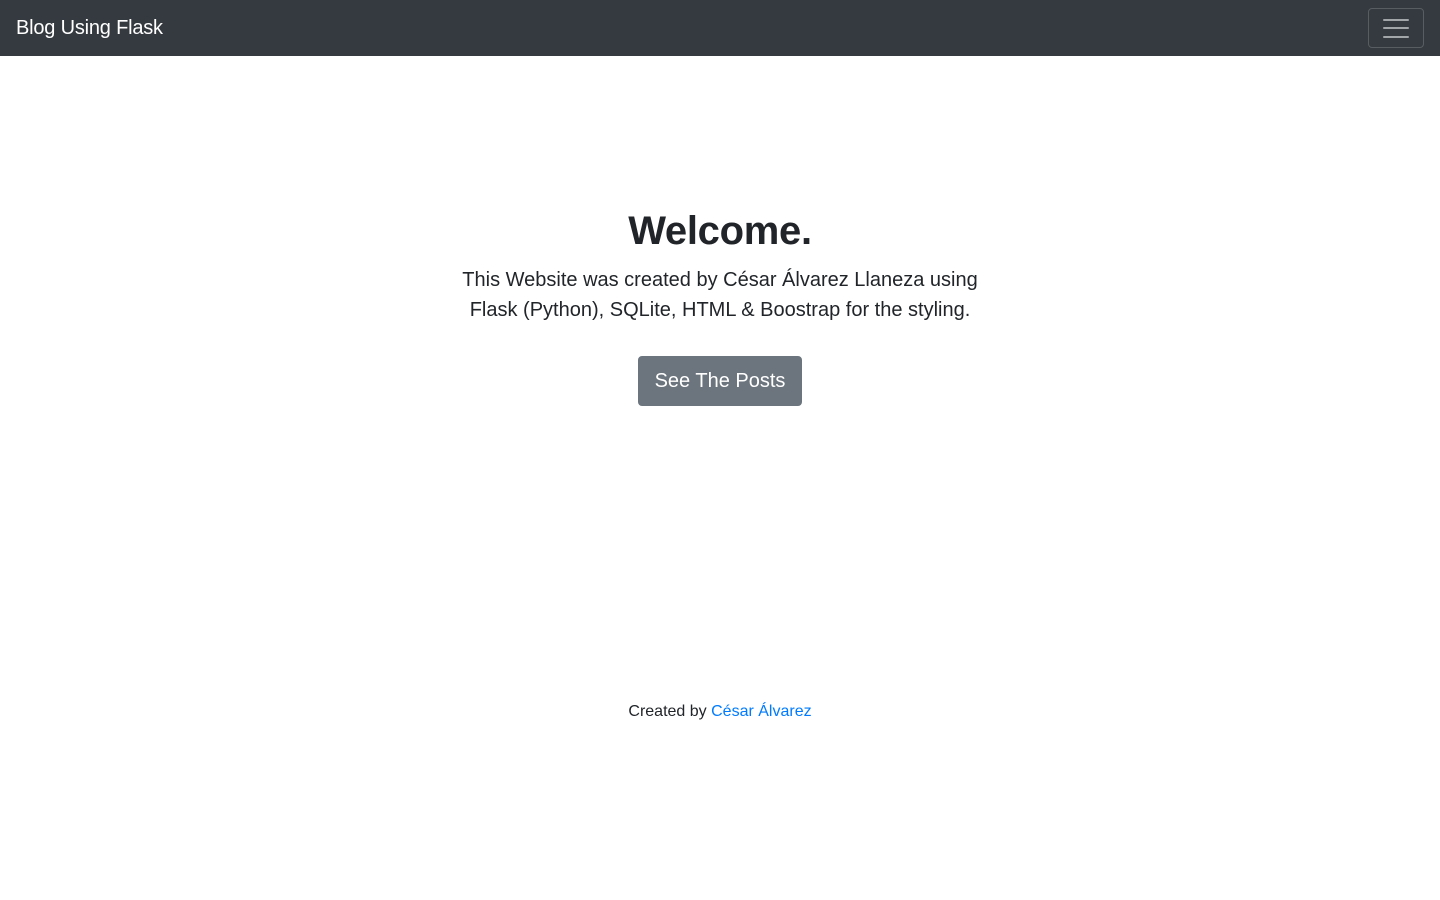 The image size is (1440, 900). Describe the element at coordinates (670, 711) in the screenshot. I see `footer-prefix: Created by` at that location.